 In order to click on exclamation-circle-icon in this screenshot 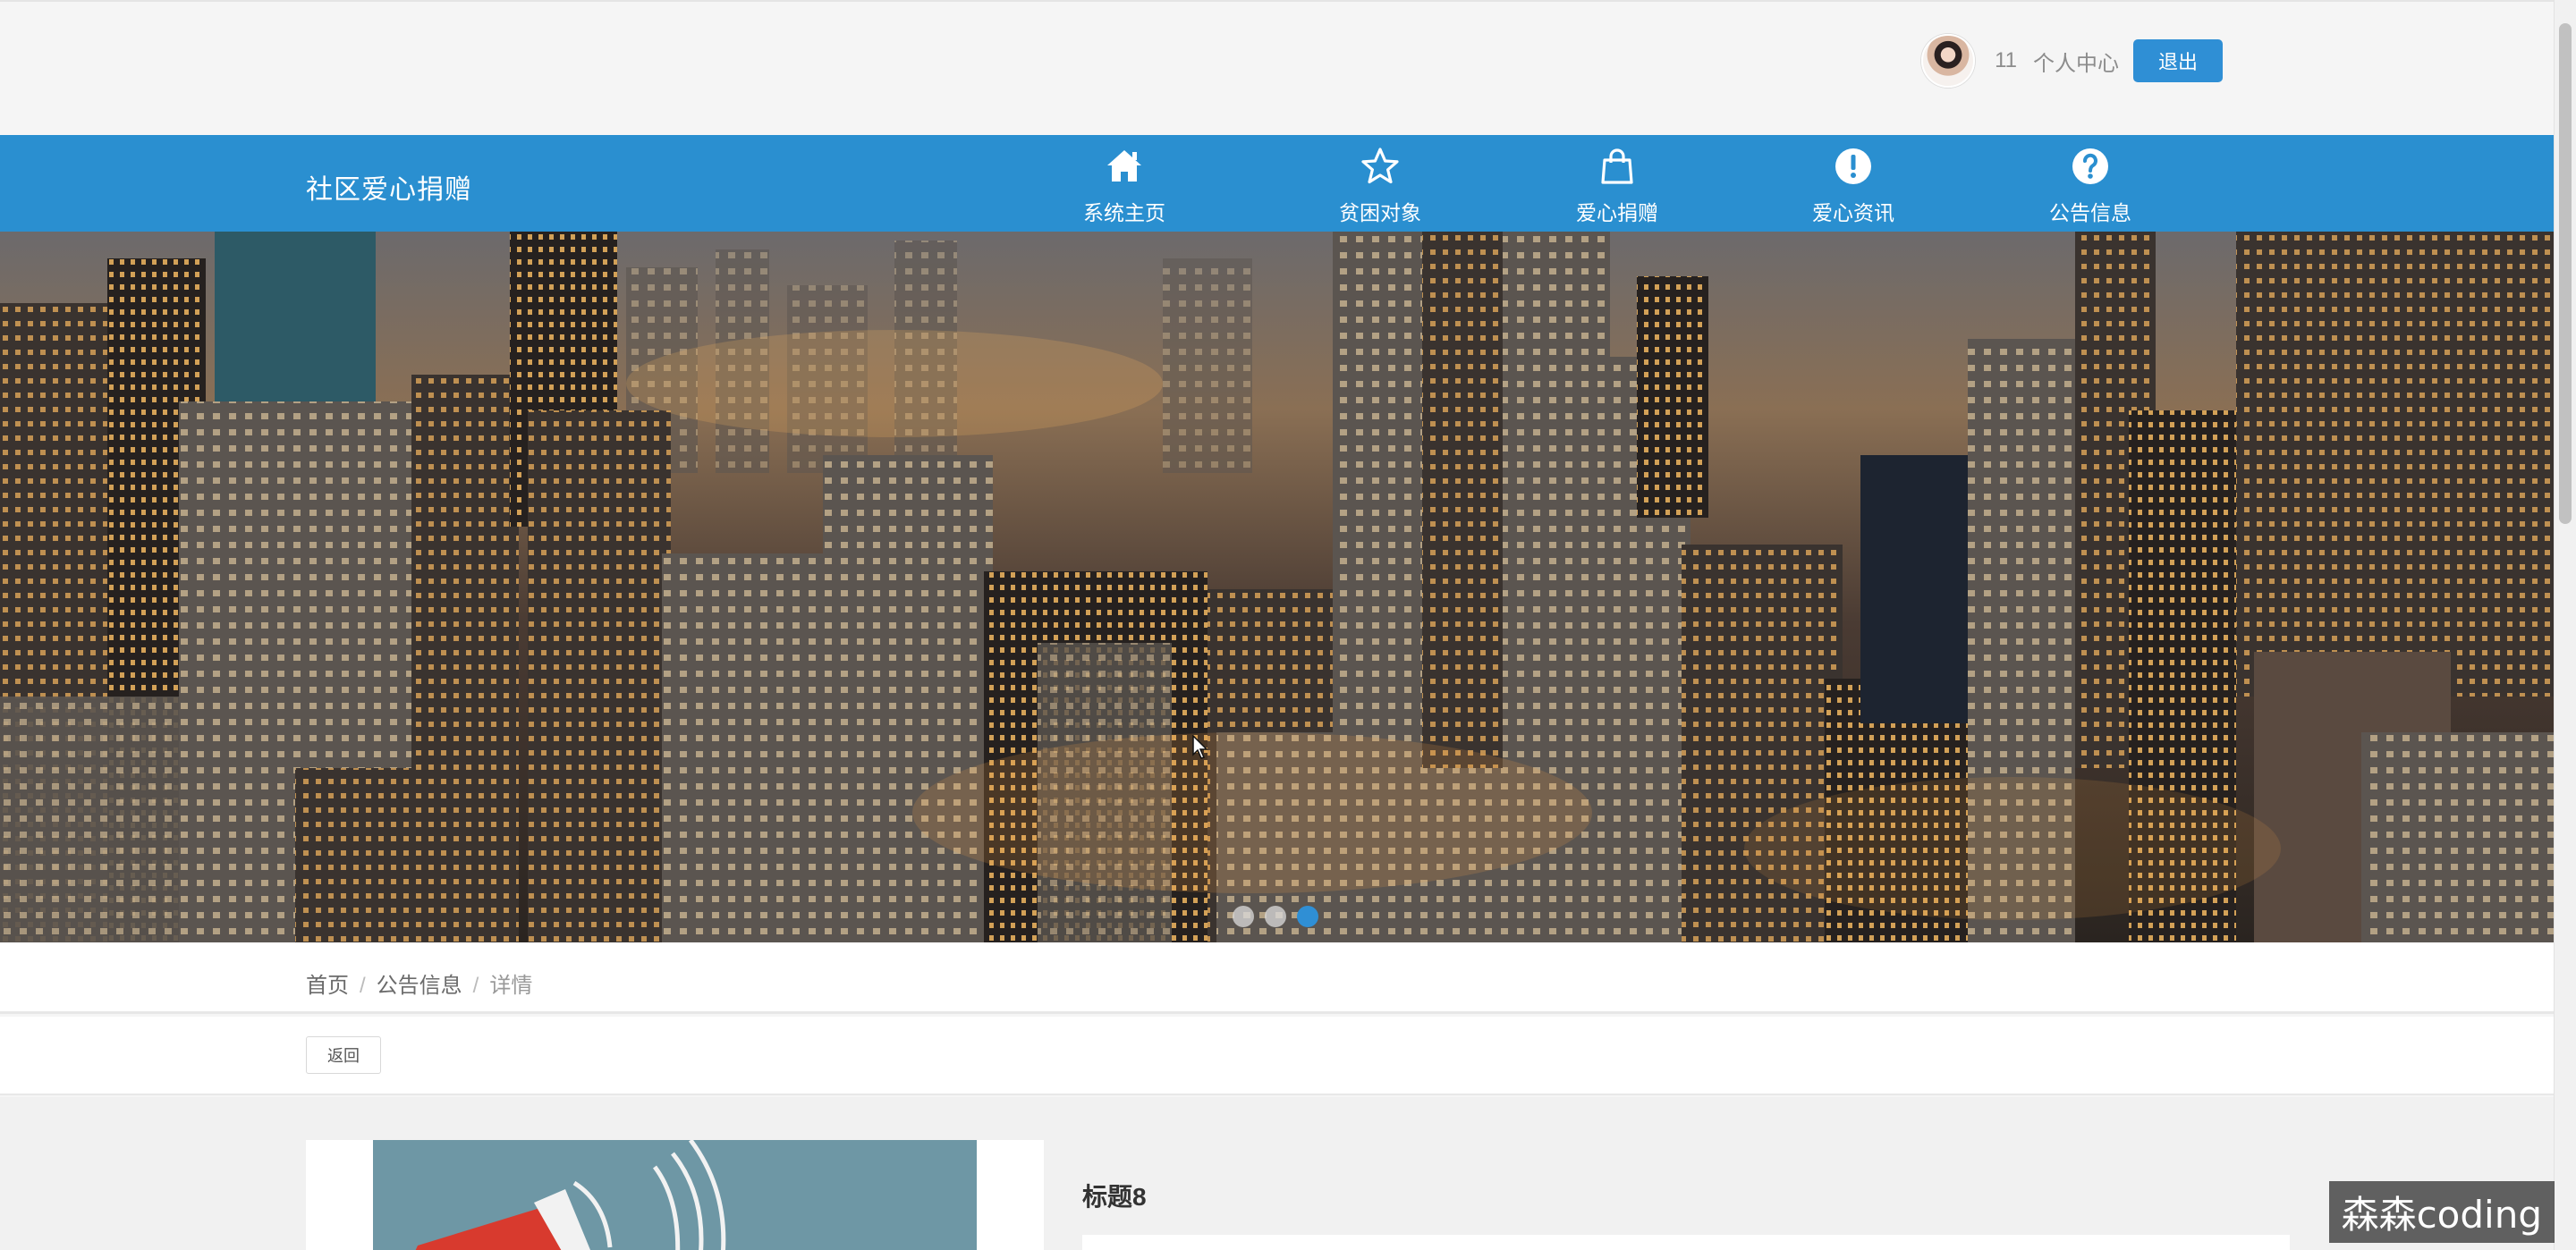, I will do `click(1853, 166)`.